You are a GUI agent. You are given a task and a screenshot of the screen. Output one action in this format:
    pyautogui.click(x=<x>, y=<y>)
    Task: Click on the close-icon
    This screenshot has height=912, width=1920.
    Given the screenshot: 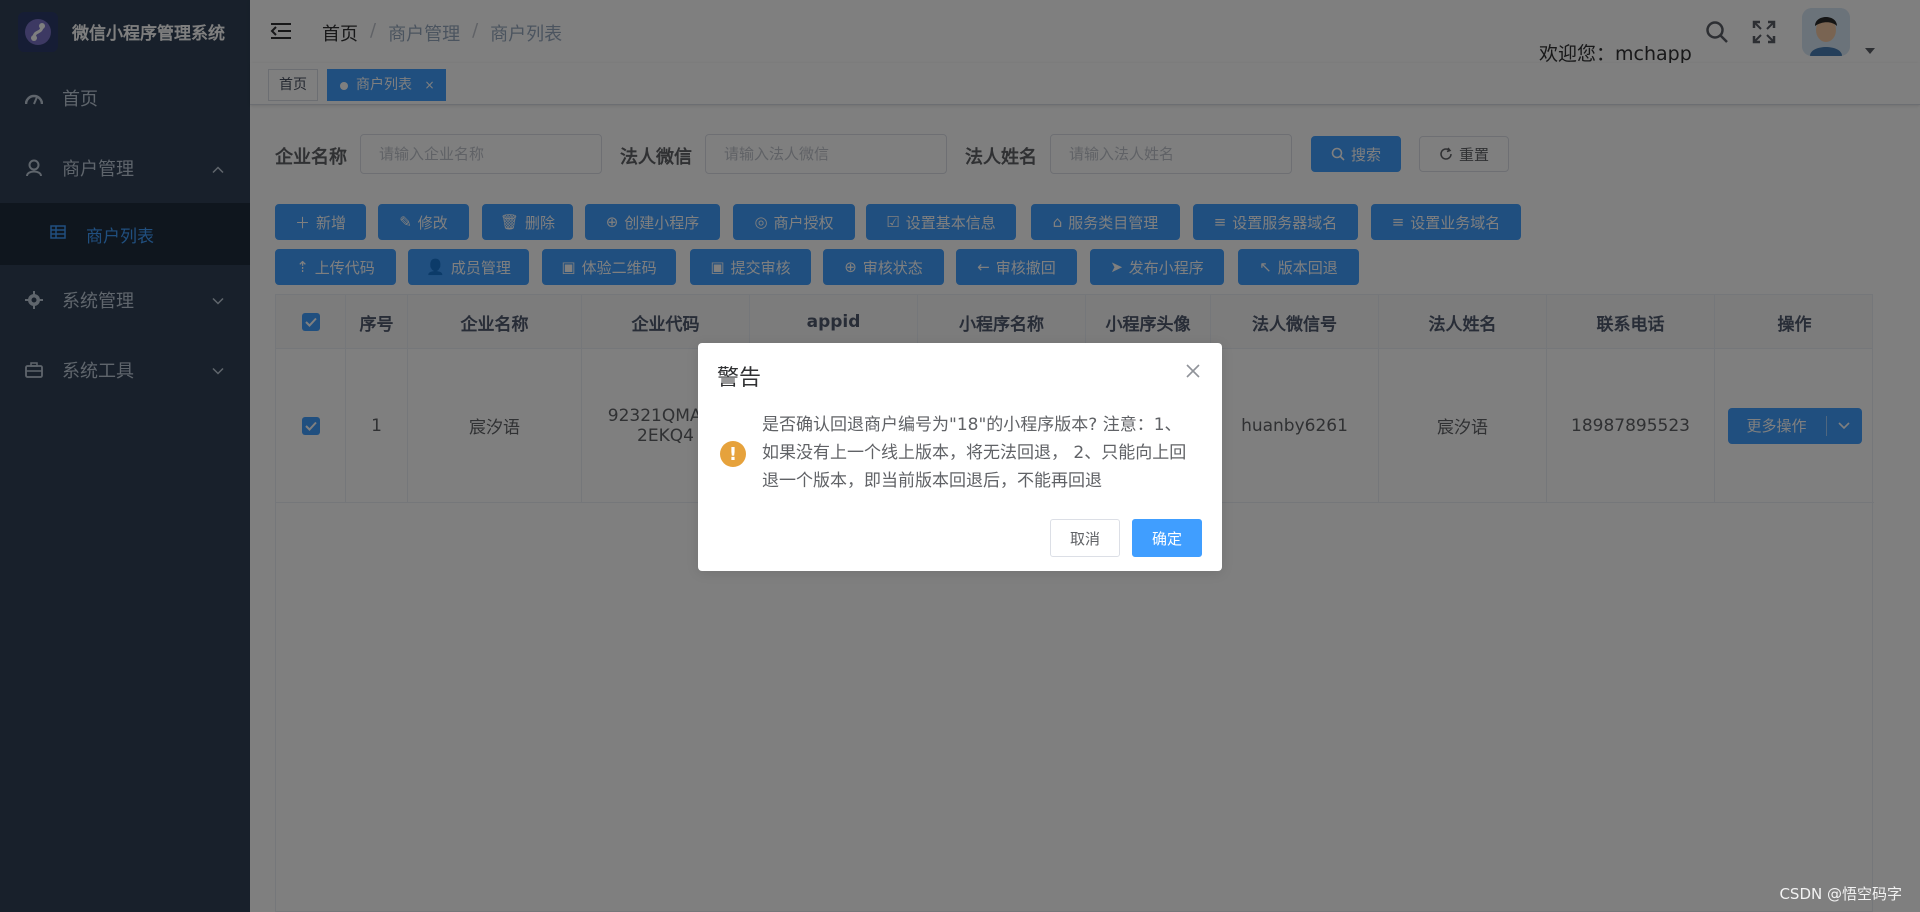 What is the action you would take?
    pyautogui.click(x=1193, y=373)
    